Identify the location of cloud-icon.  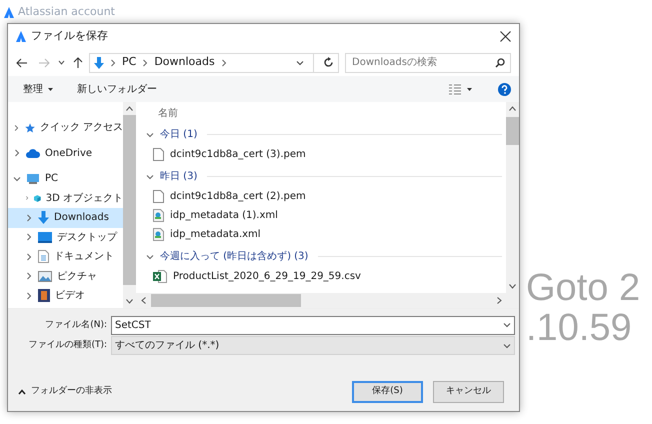
(33, 153).